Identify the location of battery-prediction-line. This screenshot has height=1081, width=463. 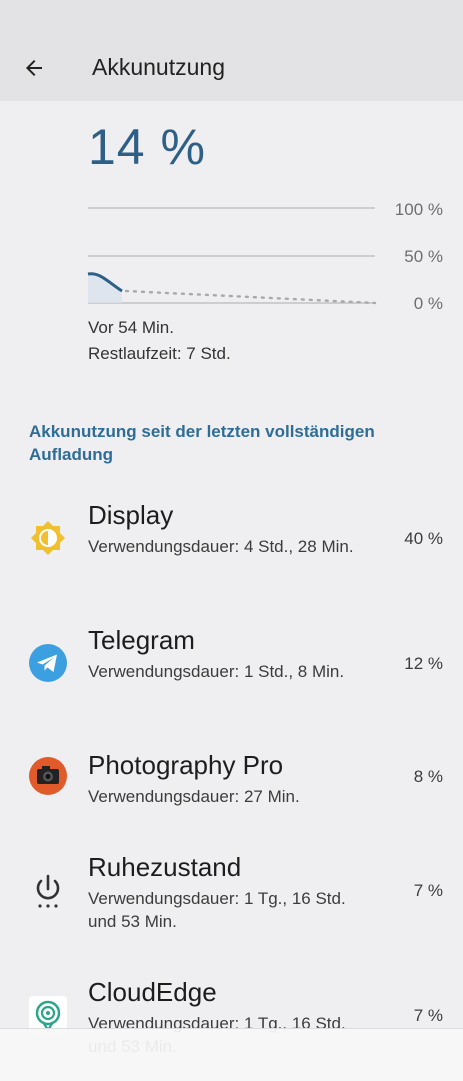
(250, 297).